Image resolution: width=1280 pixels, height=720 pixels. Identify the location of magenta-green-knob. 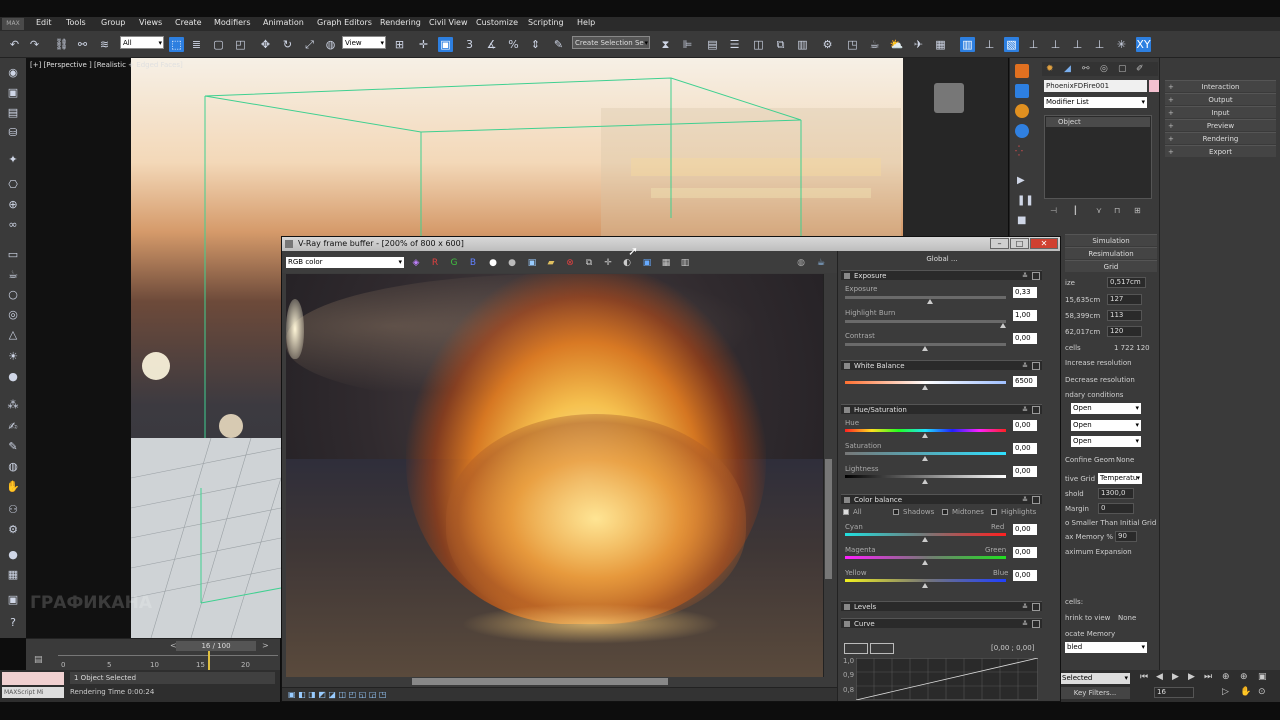
(925, 562).